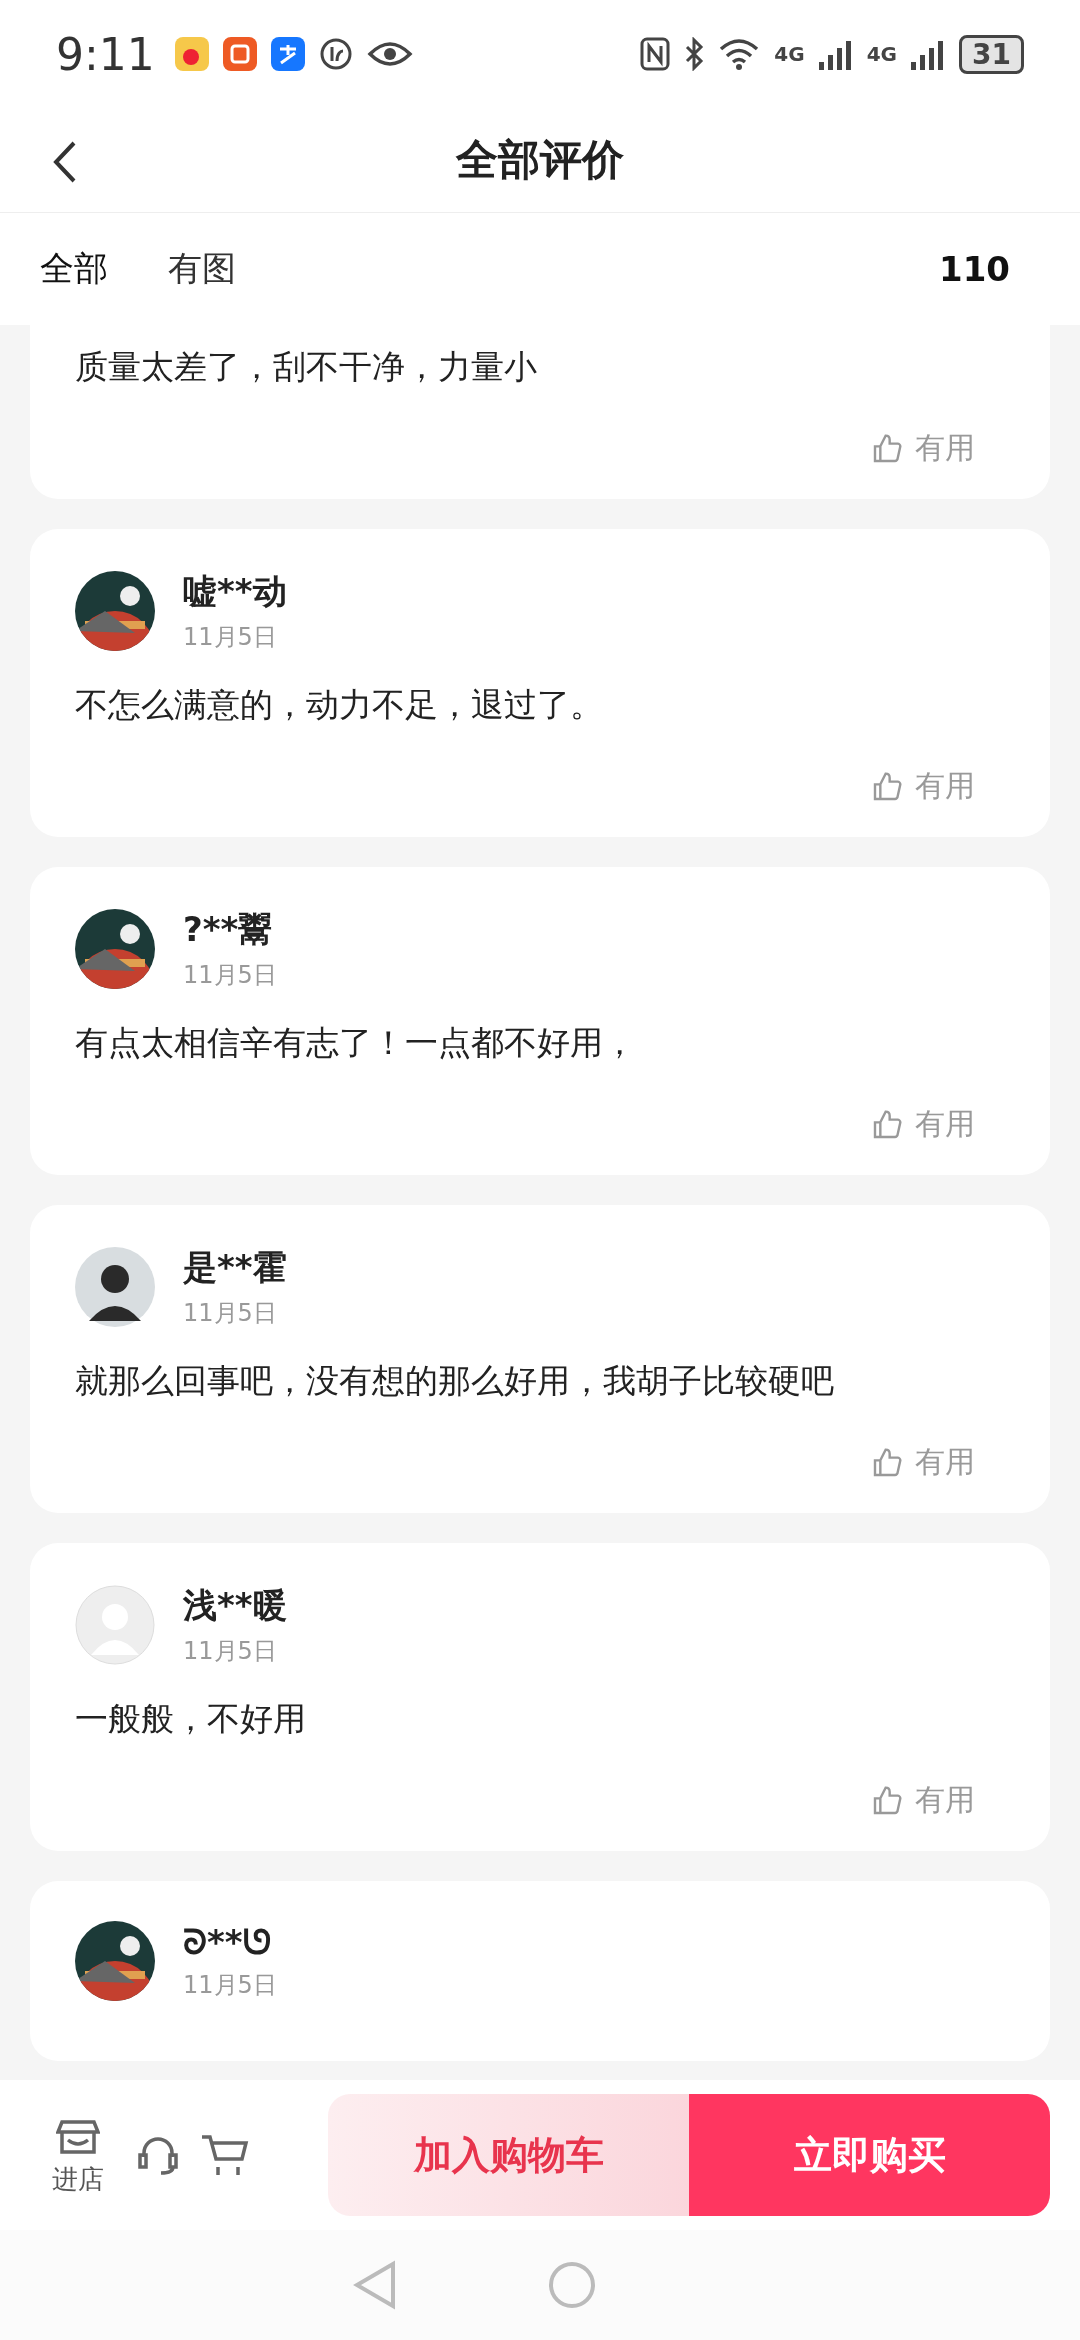  What do you see at coordinates (65, 162) in the screenshot?
I see `back-icon` at bounding box center [65, 162].